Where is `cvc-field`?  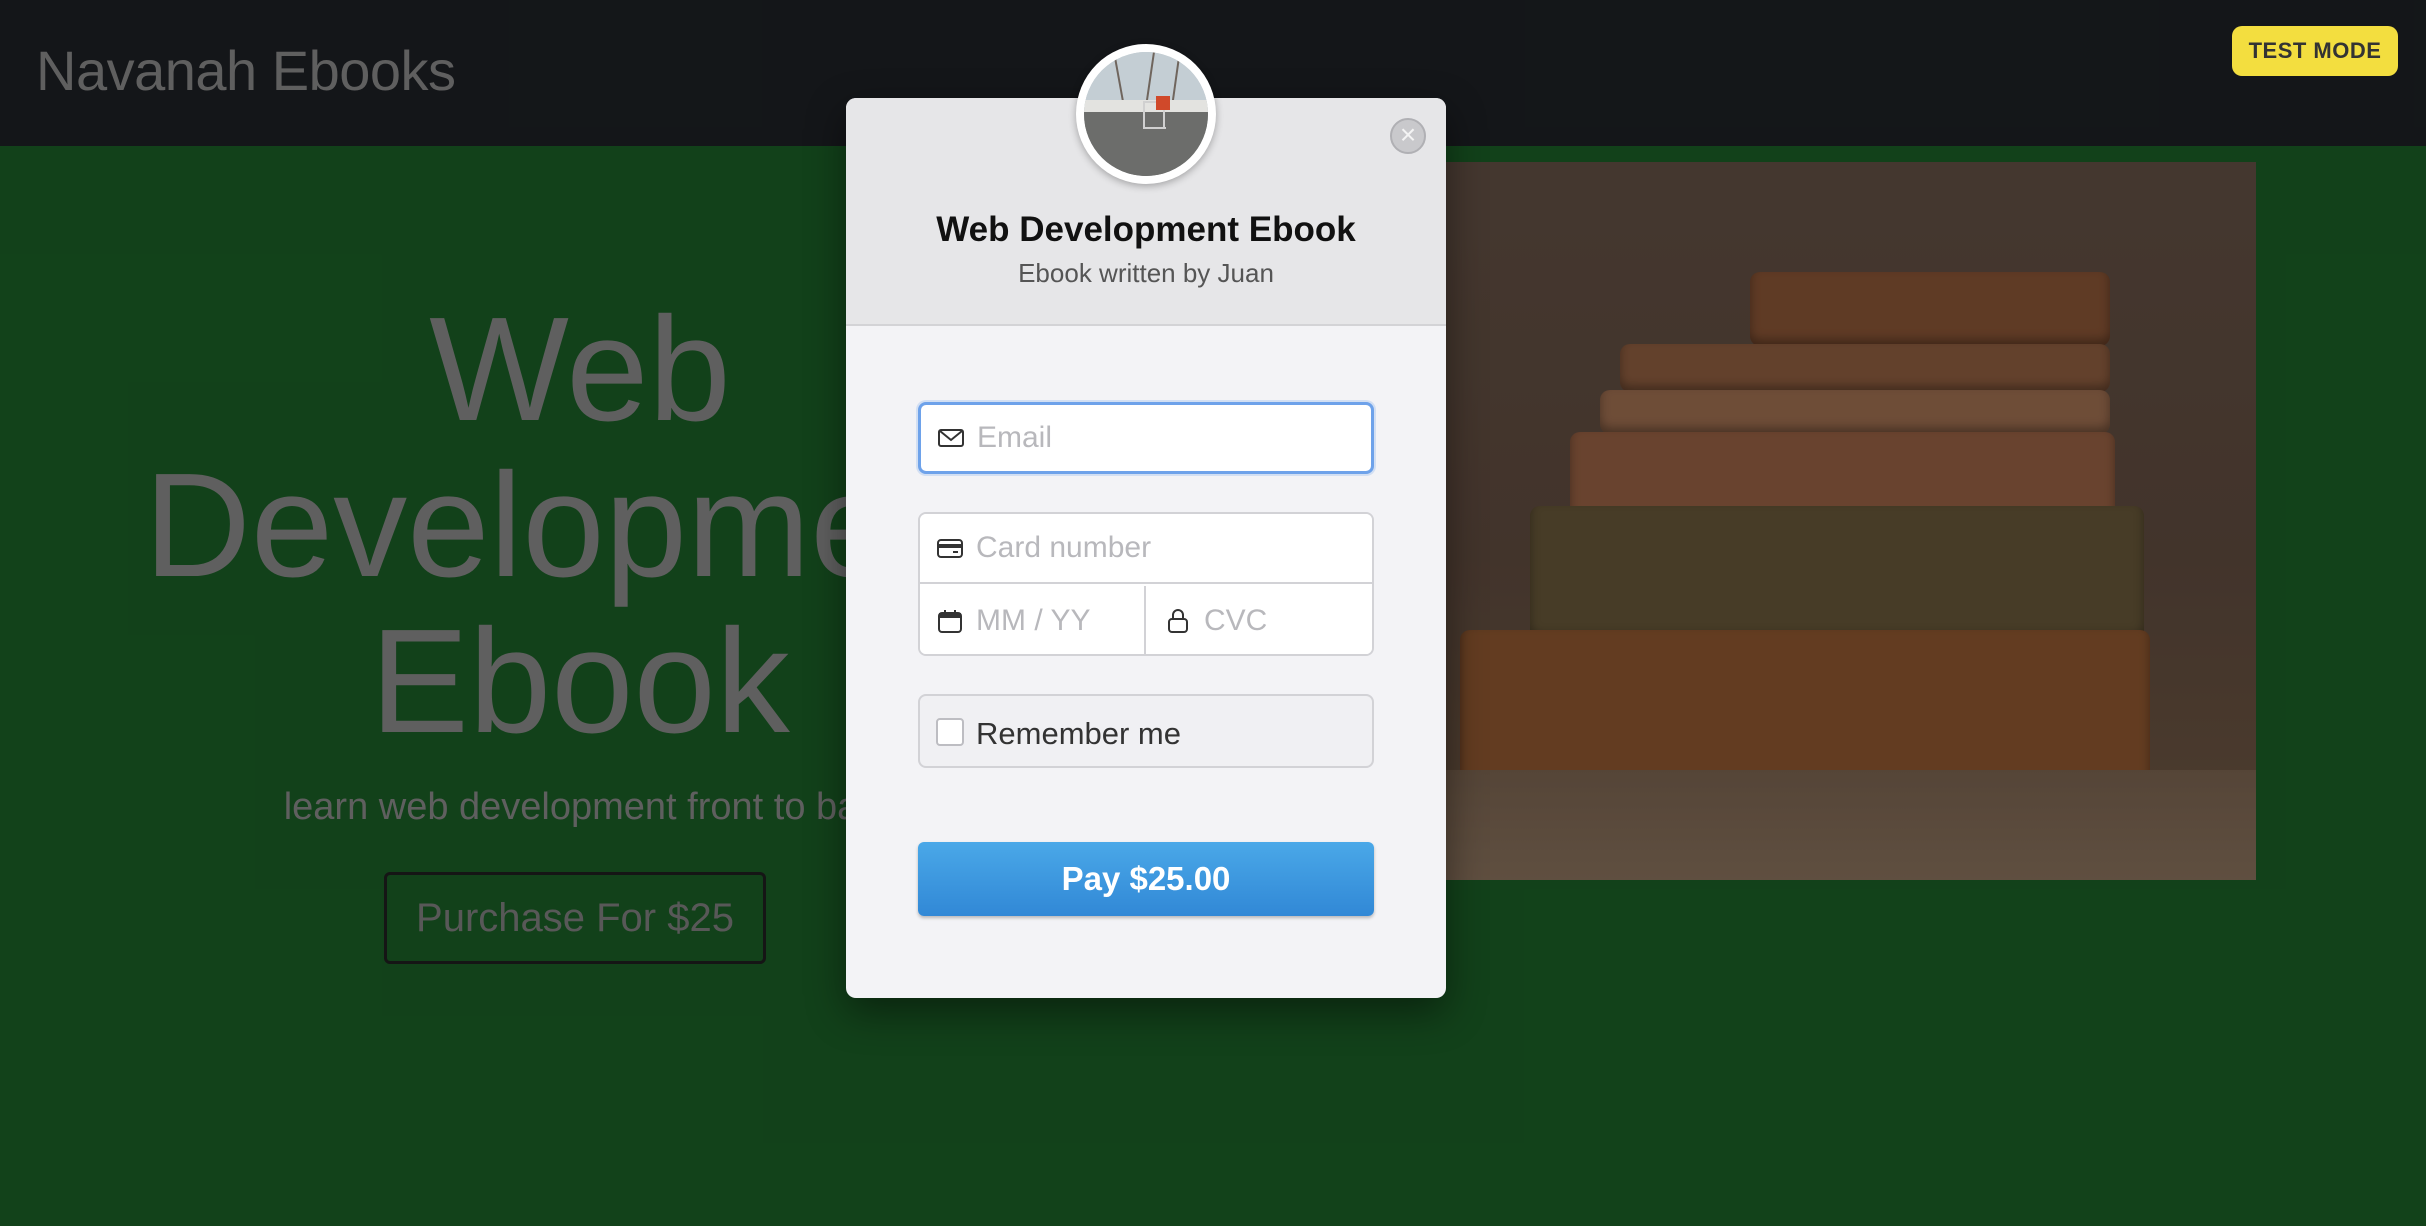
cvc-field is located at coordinates (1260, 620).